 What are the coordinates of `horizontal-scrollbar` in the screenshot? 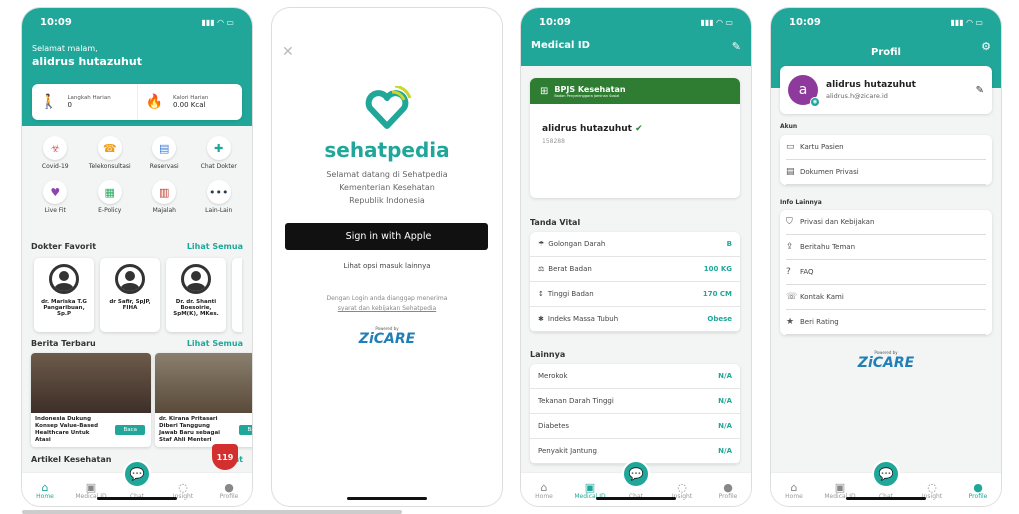 It's located at (212, 512).